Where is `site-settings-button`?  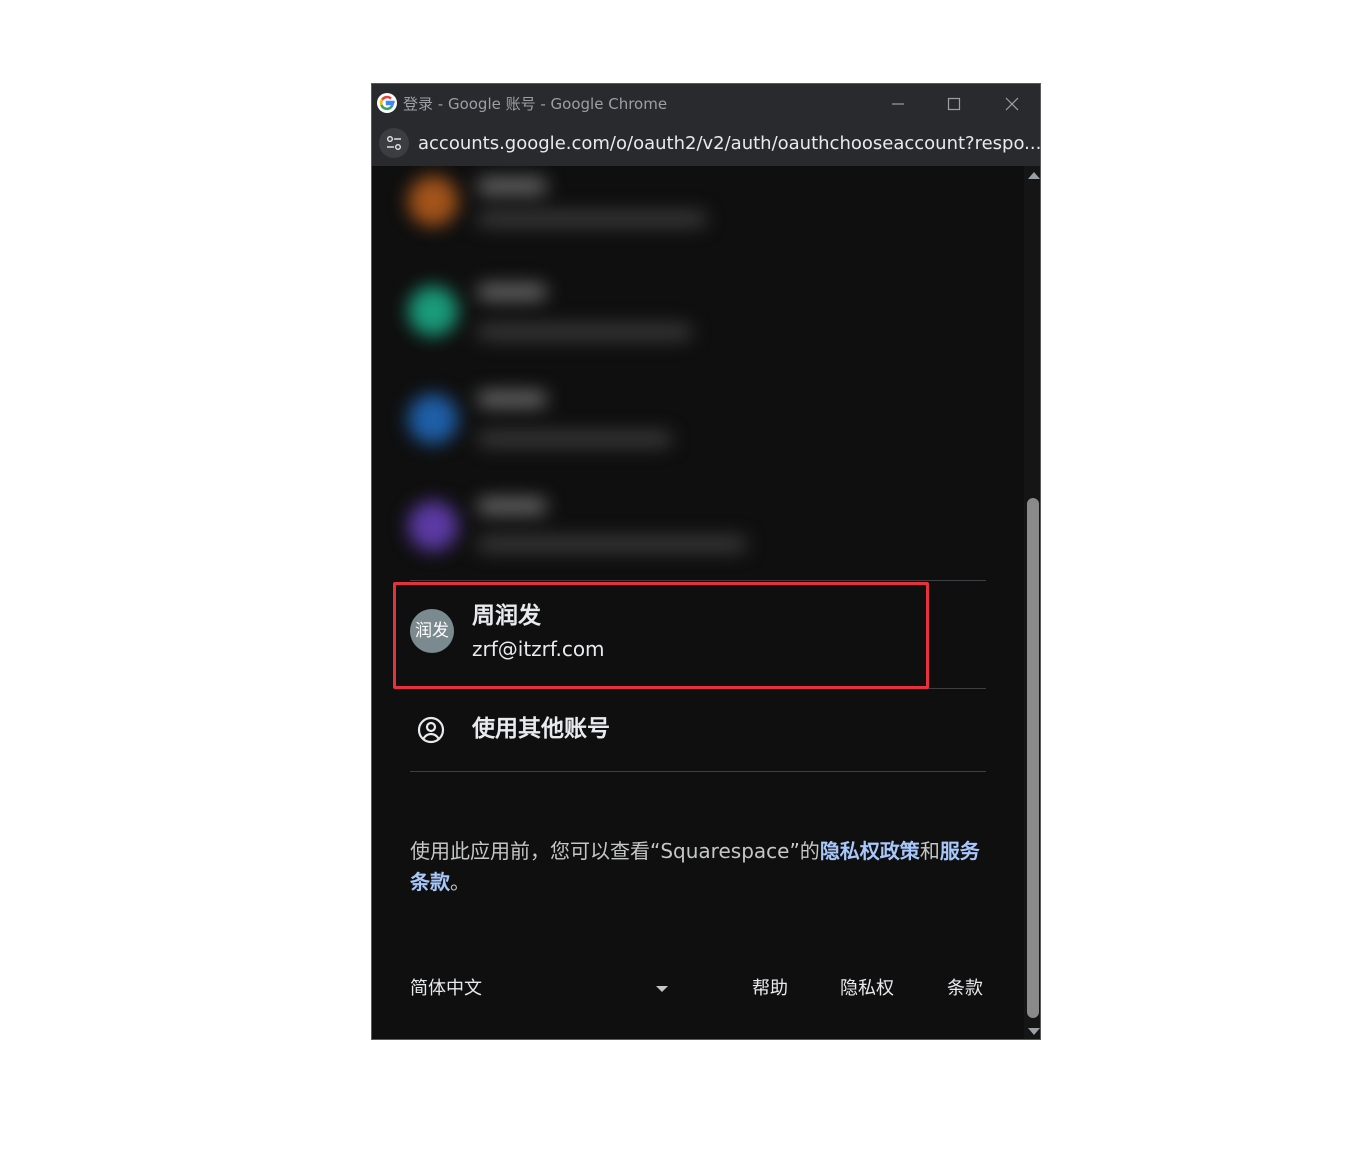 site-settings-button is located at coordinates (394, 143).